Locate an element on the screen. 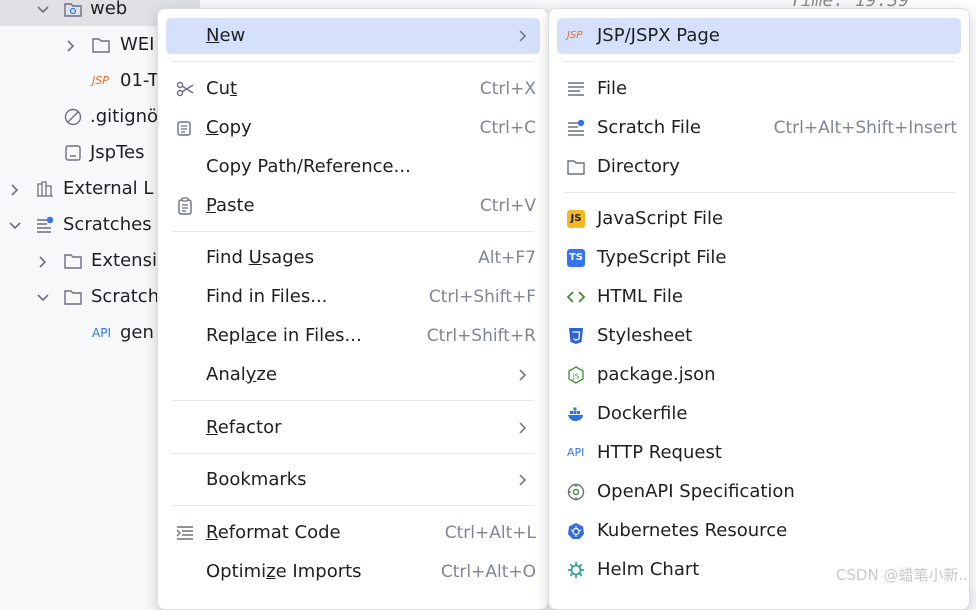  submenu-item-http-request: API HTTP Request is located at coordinates (759, 453).